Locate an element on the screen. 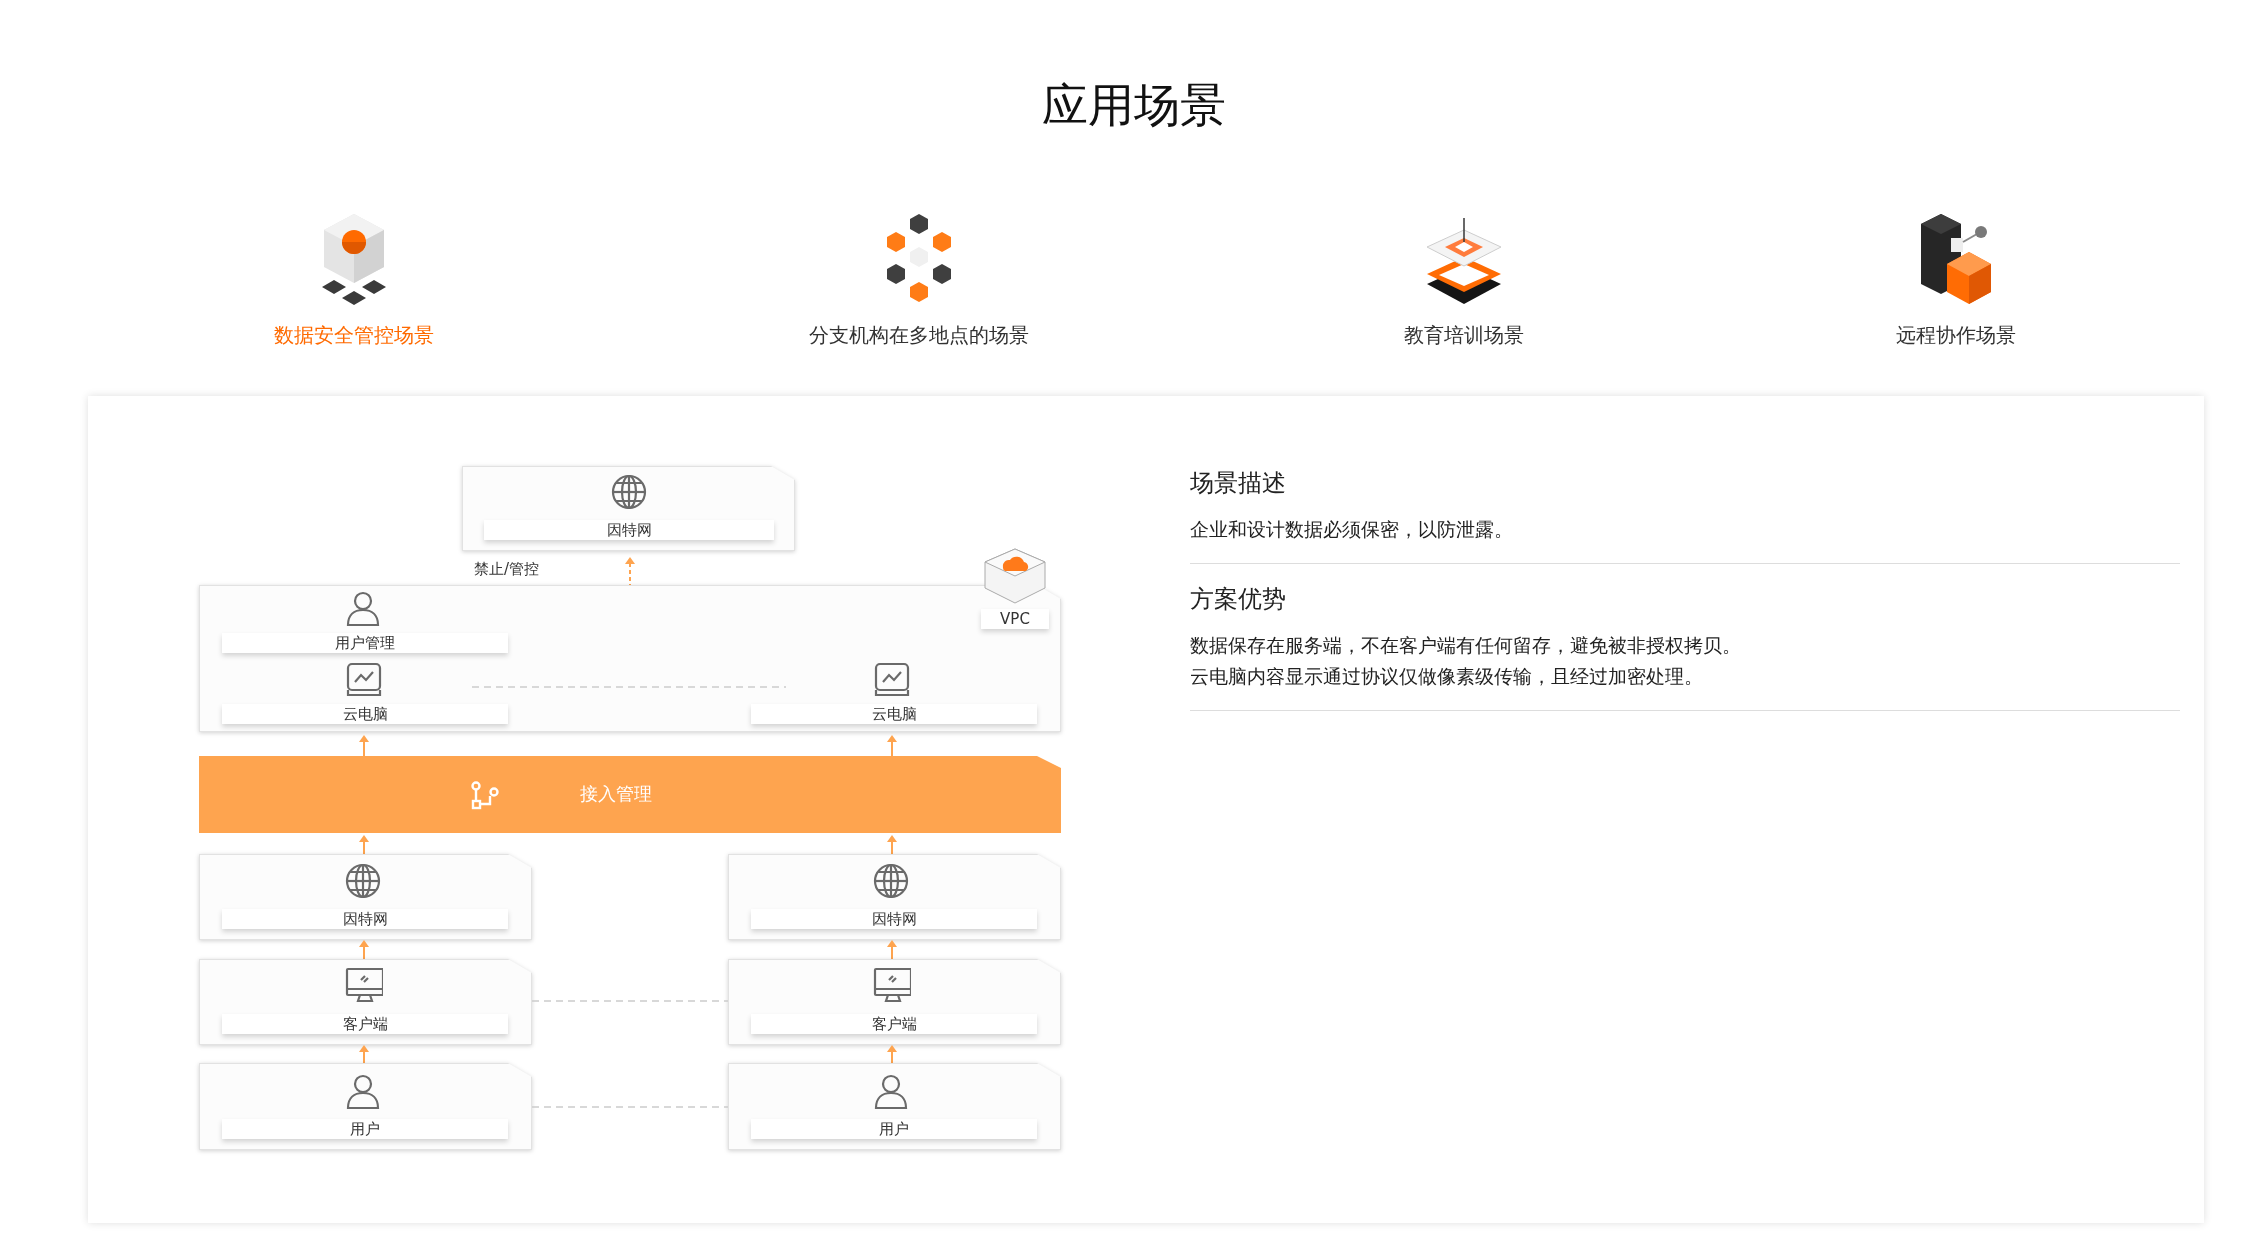  vpc-label: VPC is located at coordinates (1015, 619).